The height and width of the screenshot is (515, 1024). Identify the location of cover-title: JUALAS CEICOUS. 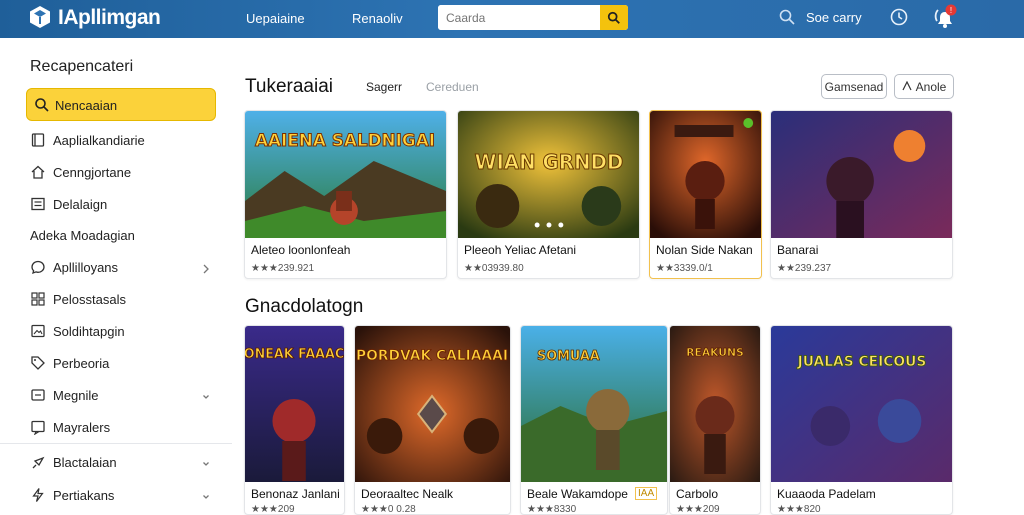
(862, 362).